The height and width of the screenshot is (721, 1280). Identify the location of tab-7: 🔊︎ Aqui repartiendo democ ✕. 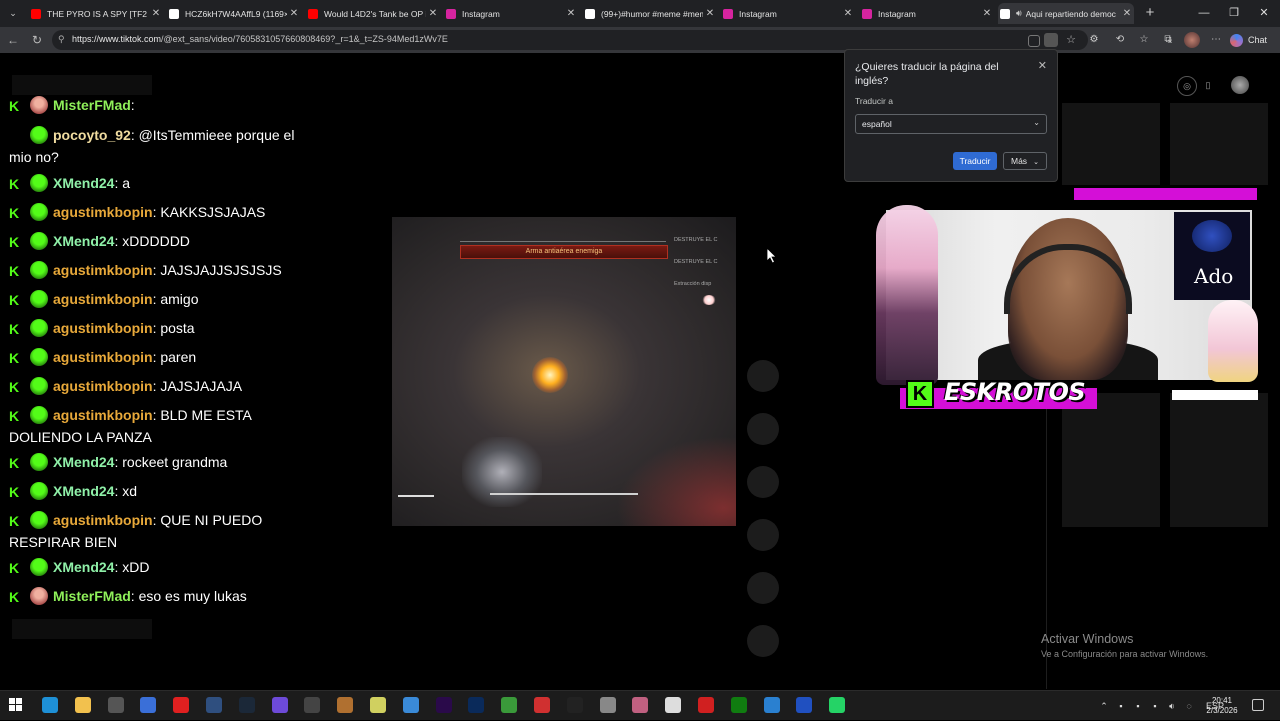
(1066, 13).